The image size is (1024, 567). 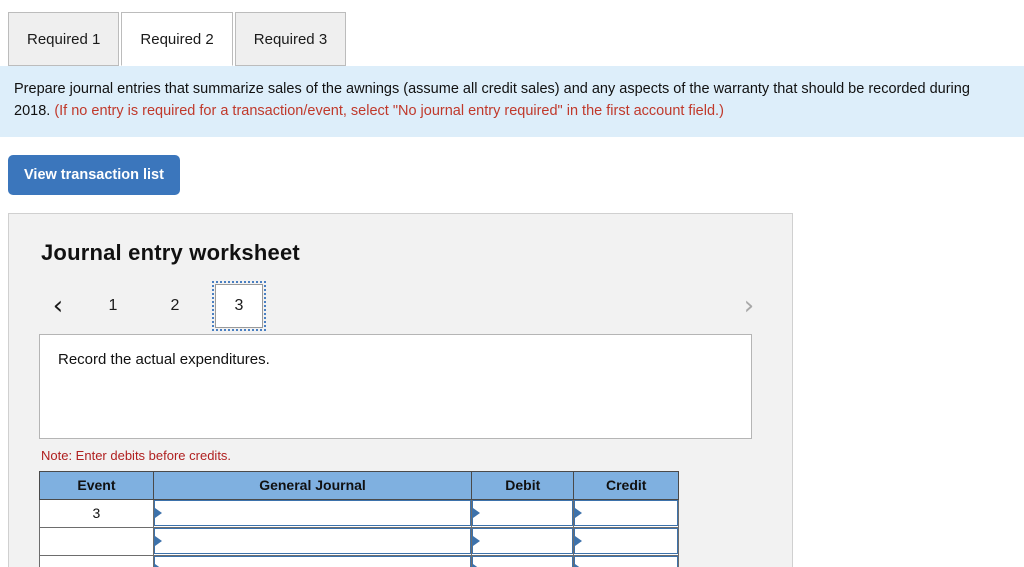 What do you see at coordinates (164, 359) in the screenshot?
I see `transaction-description-text: Record the actual expenditures.` at bounding box center [164, 359].